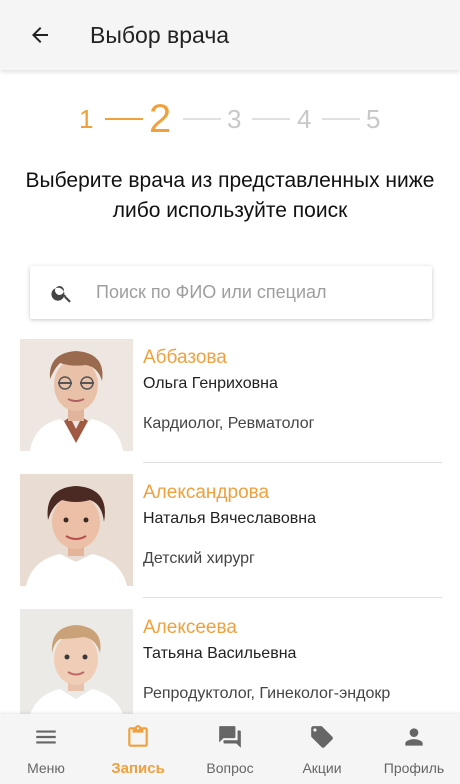 Image resolution: width=460 pixels, height=784 pixels. I want to click on clipboard-icon, so click(138, 736).